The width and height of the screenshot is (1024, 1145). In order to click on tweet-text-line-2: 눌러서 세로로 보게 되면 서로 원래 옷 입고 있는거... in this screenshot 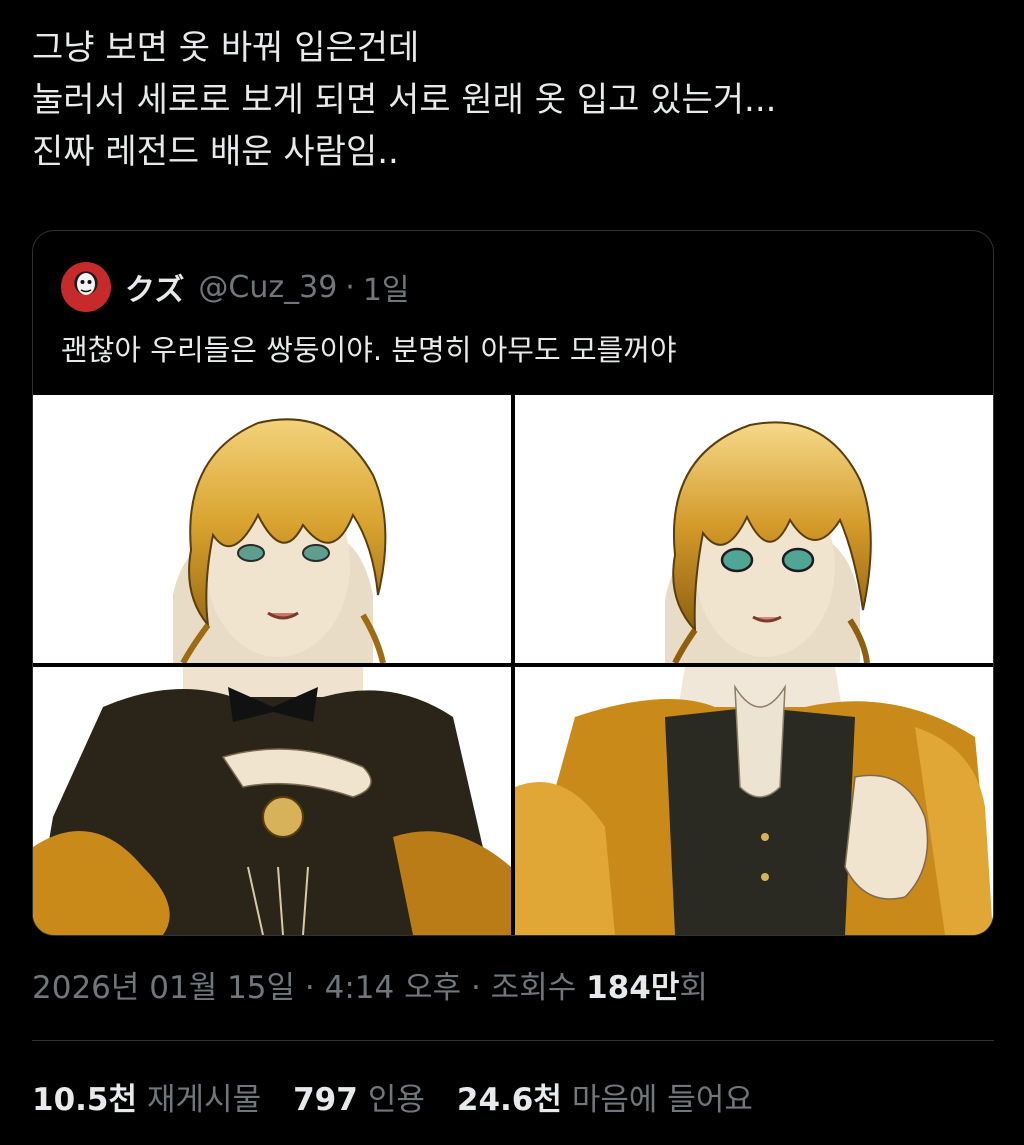, I will do `click(404, 100)`.